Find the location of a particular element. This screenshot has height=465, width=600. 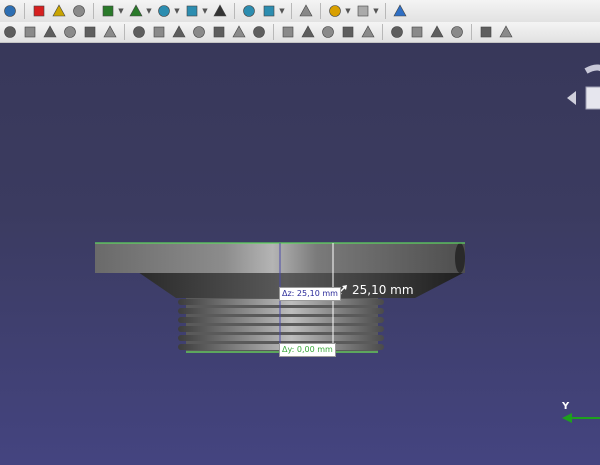

measure-zoom-icon is located at coordinates (269, 11).